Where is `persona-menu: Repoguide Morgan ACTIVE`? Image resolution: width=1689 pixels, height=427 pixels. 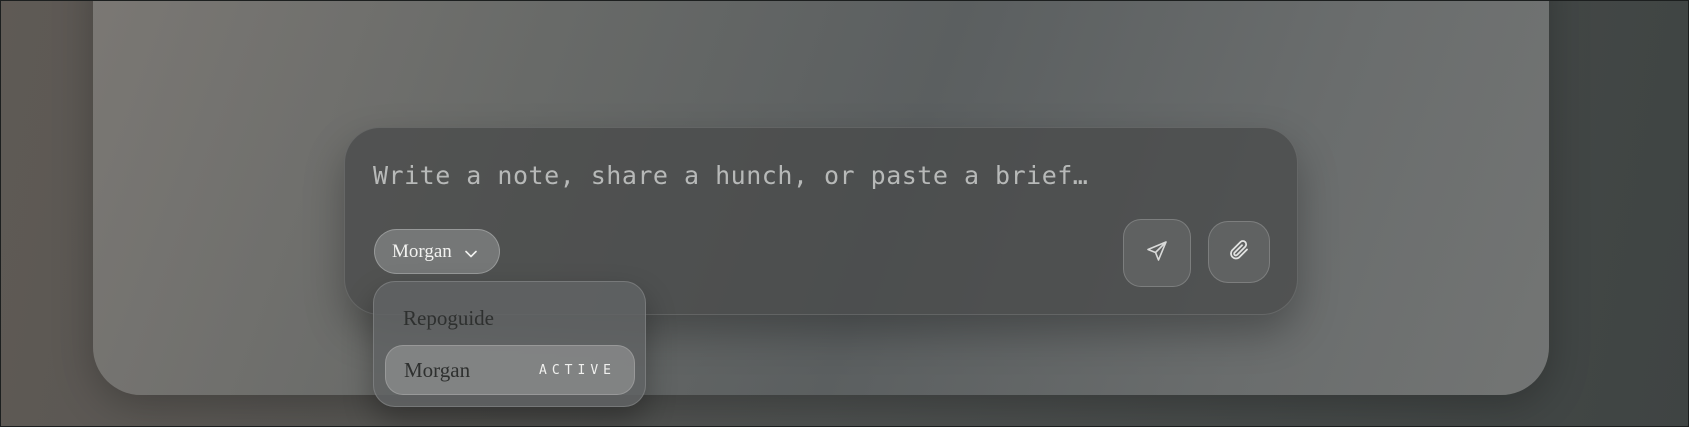 persona-menu: Repoguide Morgan ACTIVE is located at coordinates (509, 344).